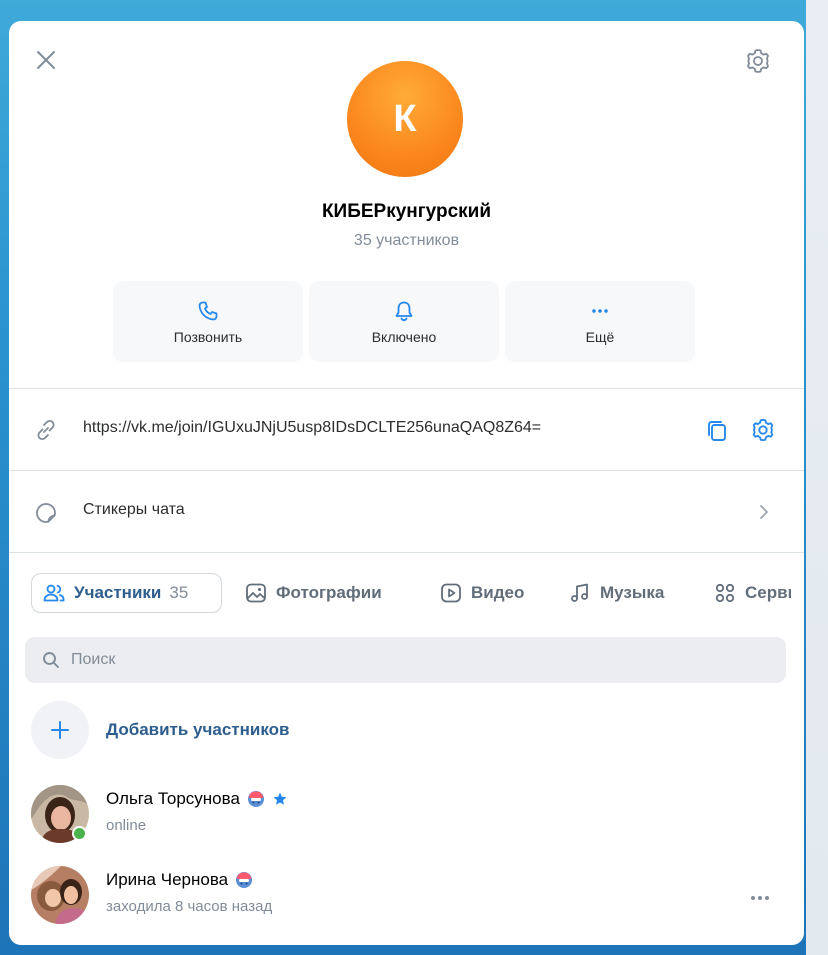  I want to click on user-photo, so click(60, 895).